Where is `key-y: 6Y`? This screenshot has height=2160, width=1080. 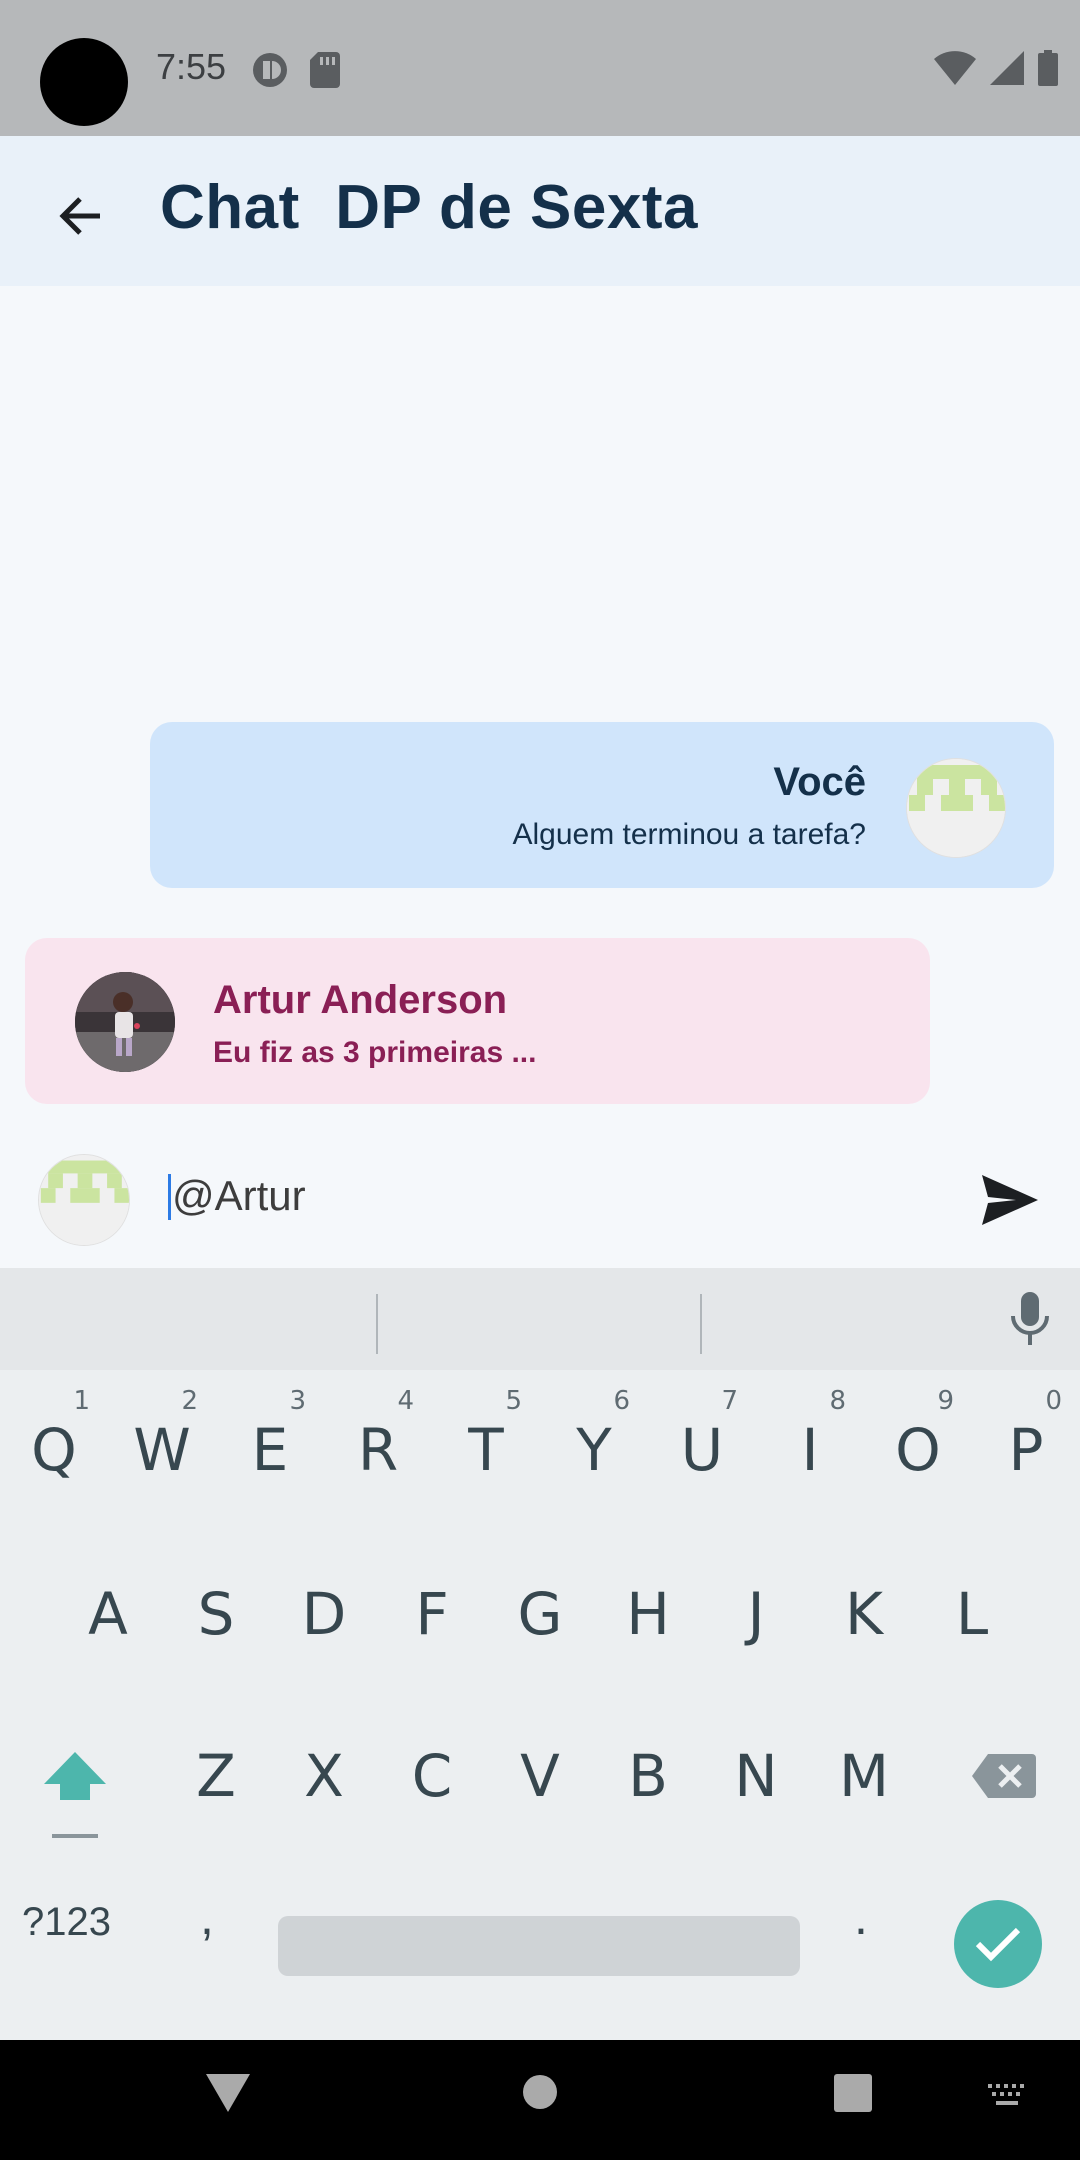
key-y: 6Y is located at coordinates (594, 1443).